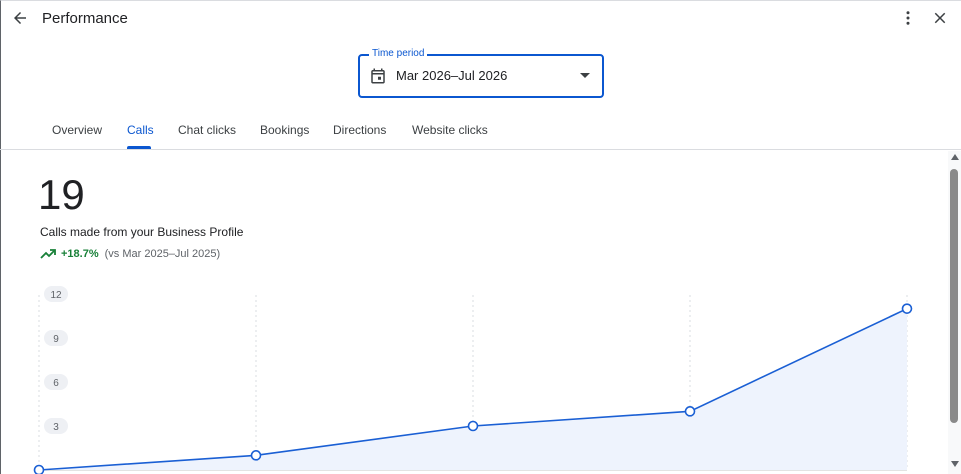 The height and width of the screenshot is (474, 961). I want to click on page-title: Performance, so click(85, 18).